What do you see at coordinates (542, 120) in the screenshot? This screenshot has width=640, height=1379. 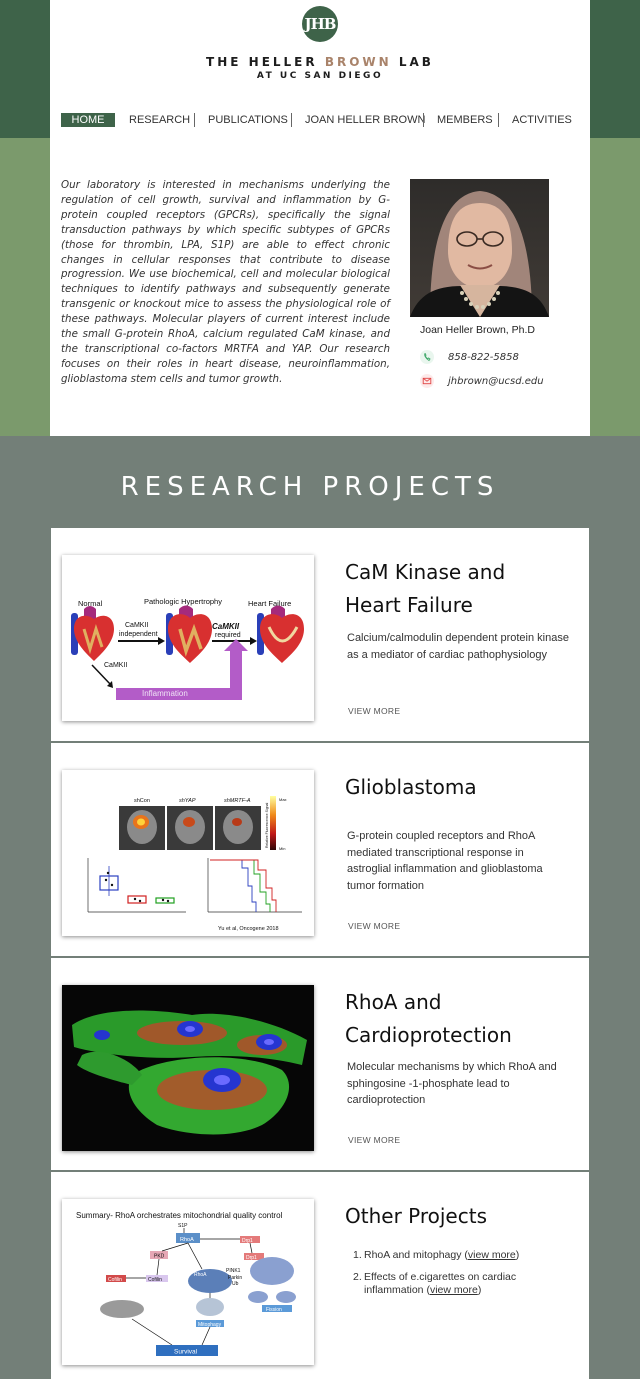 I see `nav-activities: ACTIVITIES` at bounding box center [542, 120].